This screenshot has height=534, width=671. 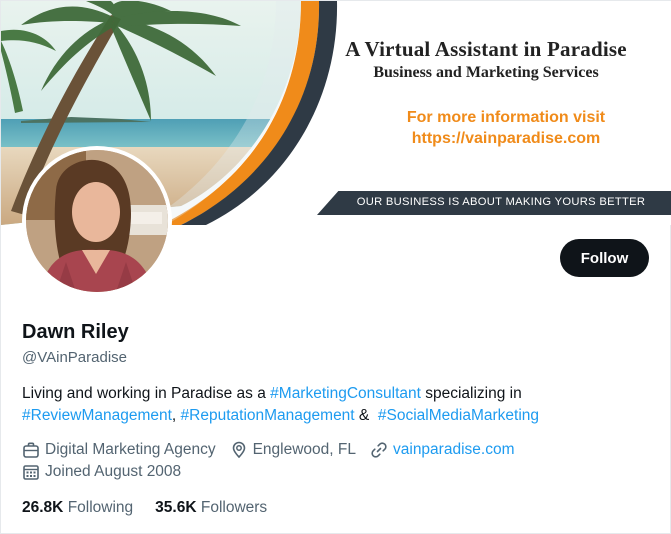 What do you see at coordinates (113, 471) in the screenshot?
I see `joined-text: Joined August 2008` at bounding box center [113, 471].